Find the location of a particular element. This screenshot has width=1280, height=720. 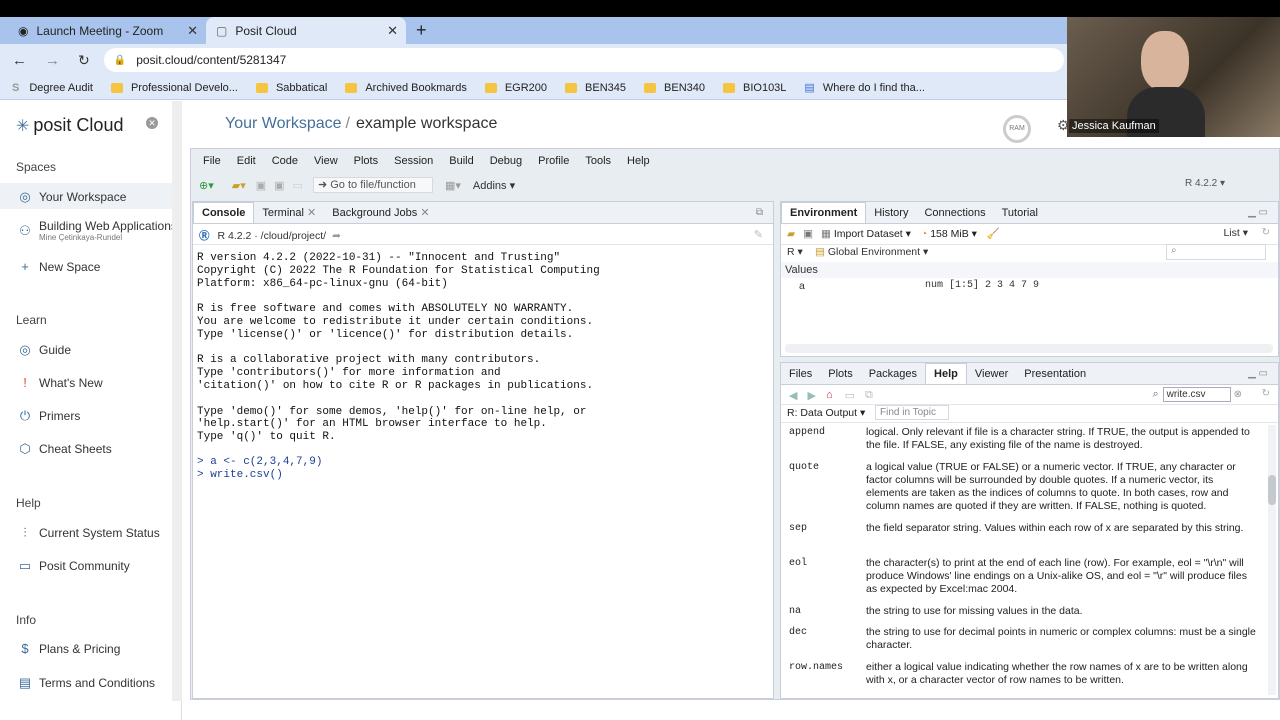

sidebar-item-plans-pricing: $ Plans & Pricing is located at coordinates (68, 648).